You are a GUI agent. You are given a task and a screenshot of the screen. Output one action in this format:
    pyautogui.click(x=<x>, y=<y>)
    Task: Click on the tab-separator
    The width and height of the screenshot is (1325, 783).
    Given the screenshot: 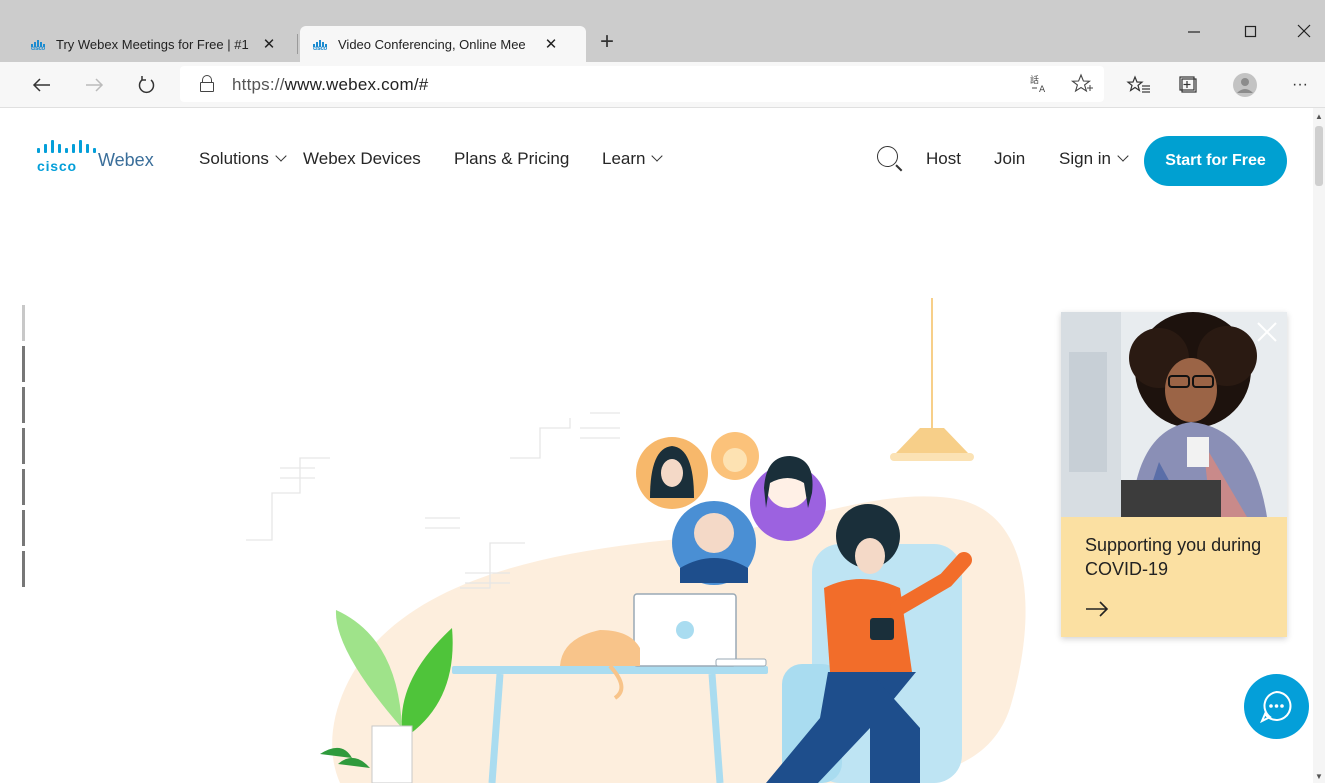 What is the action you would take?
    pyautogui.click(x=297, y=44)
    